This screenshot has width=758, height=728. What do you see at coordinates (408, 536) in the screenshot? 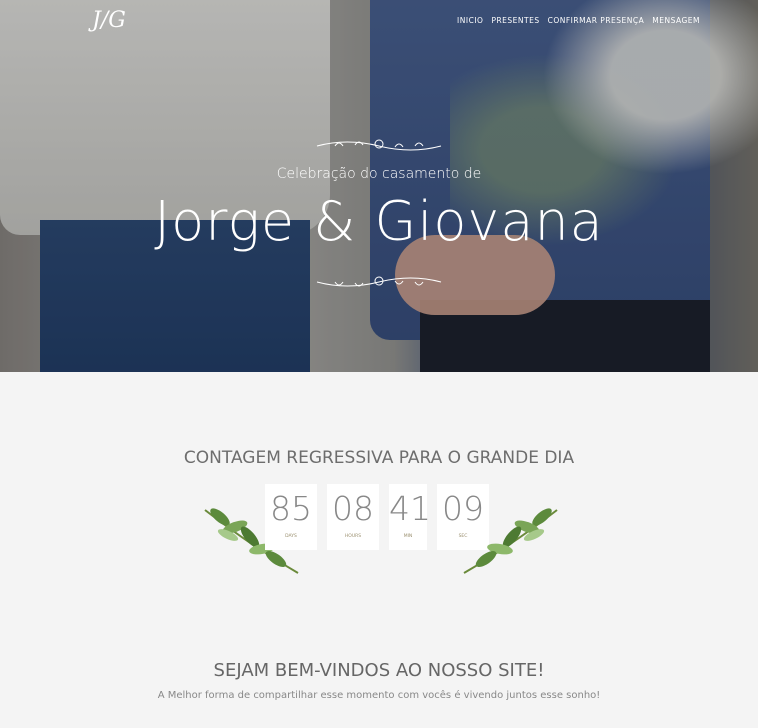
I see `countdown-min-label: MIN` at bounding box center [408, 536].